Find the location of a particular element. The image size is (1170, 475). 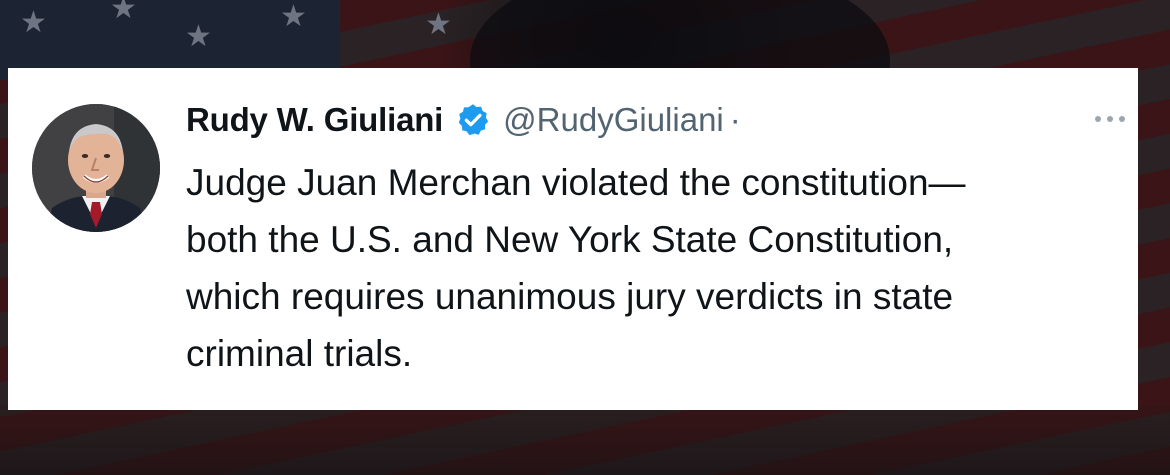

more-options-icon is located at coordinates (1110, 119).